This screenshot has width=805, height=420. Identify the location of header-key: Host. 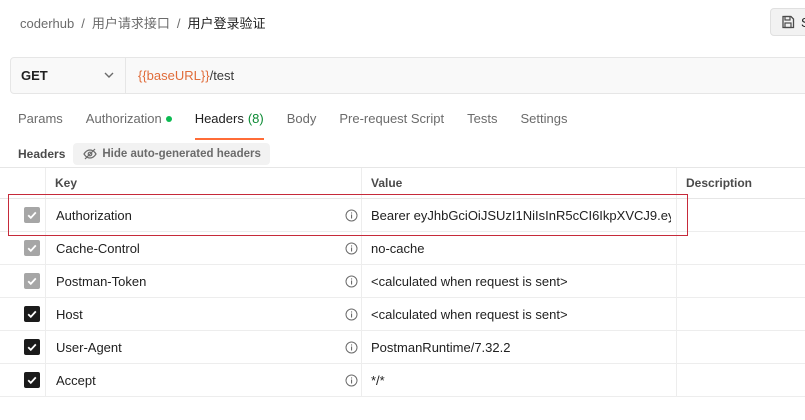
(69, 314).